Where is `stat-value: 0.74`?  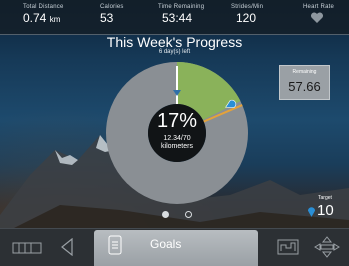 stat-value: 0.74 is located at coordinates (35, 18).